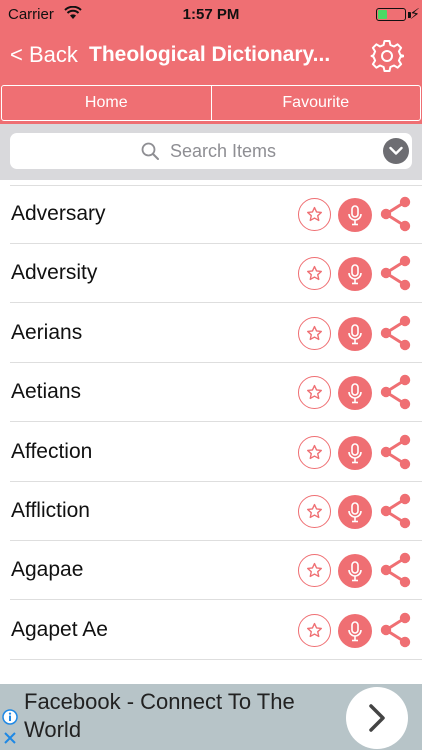  What do you see at coordinates (211, 214) in the screenshot?
I see `list-item: Adversary` at bounding box center [211, 214].